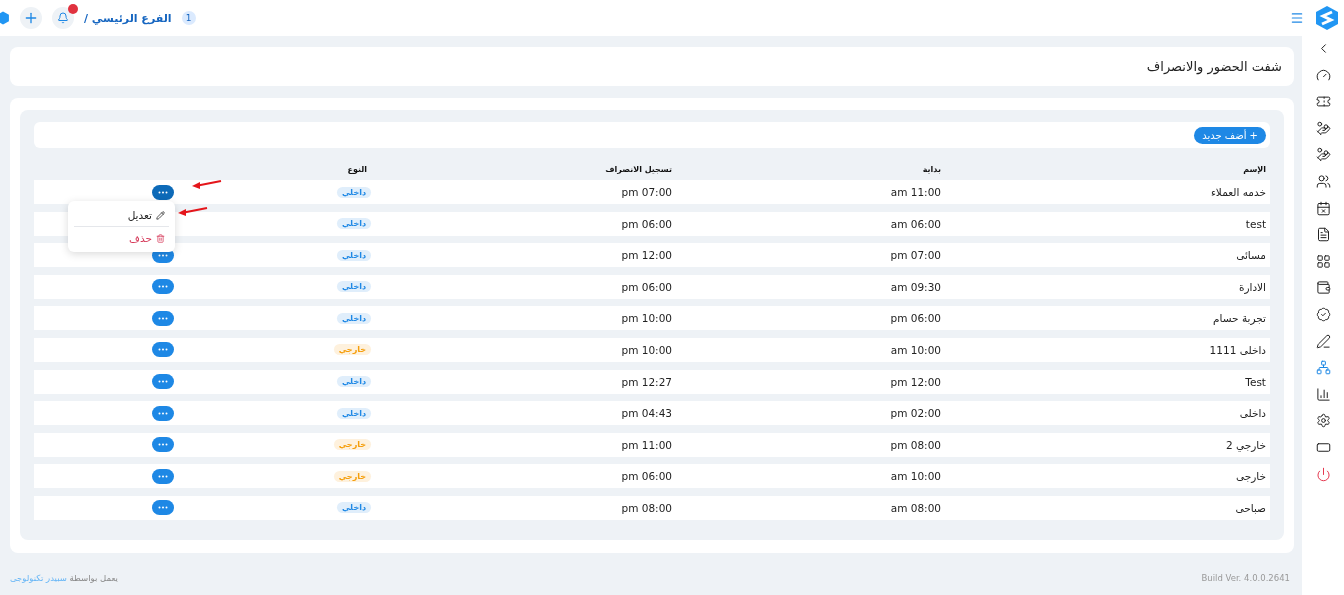 This screenshot has width=1344, height=595. What do you see at coordinates (64, 578) in the screenshot?
I see `powered-by-text: يعمل بواسطة سبيدر تكنولوجى` at bounding box center [64, 578].